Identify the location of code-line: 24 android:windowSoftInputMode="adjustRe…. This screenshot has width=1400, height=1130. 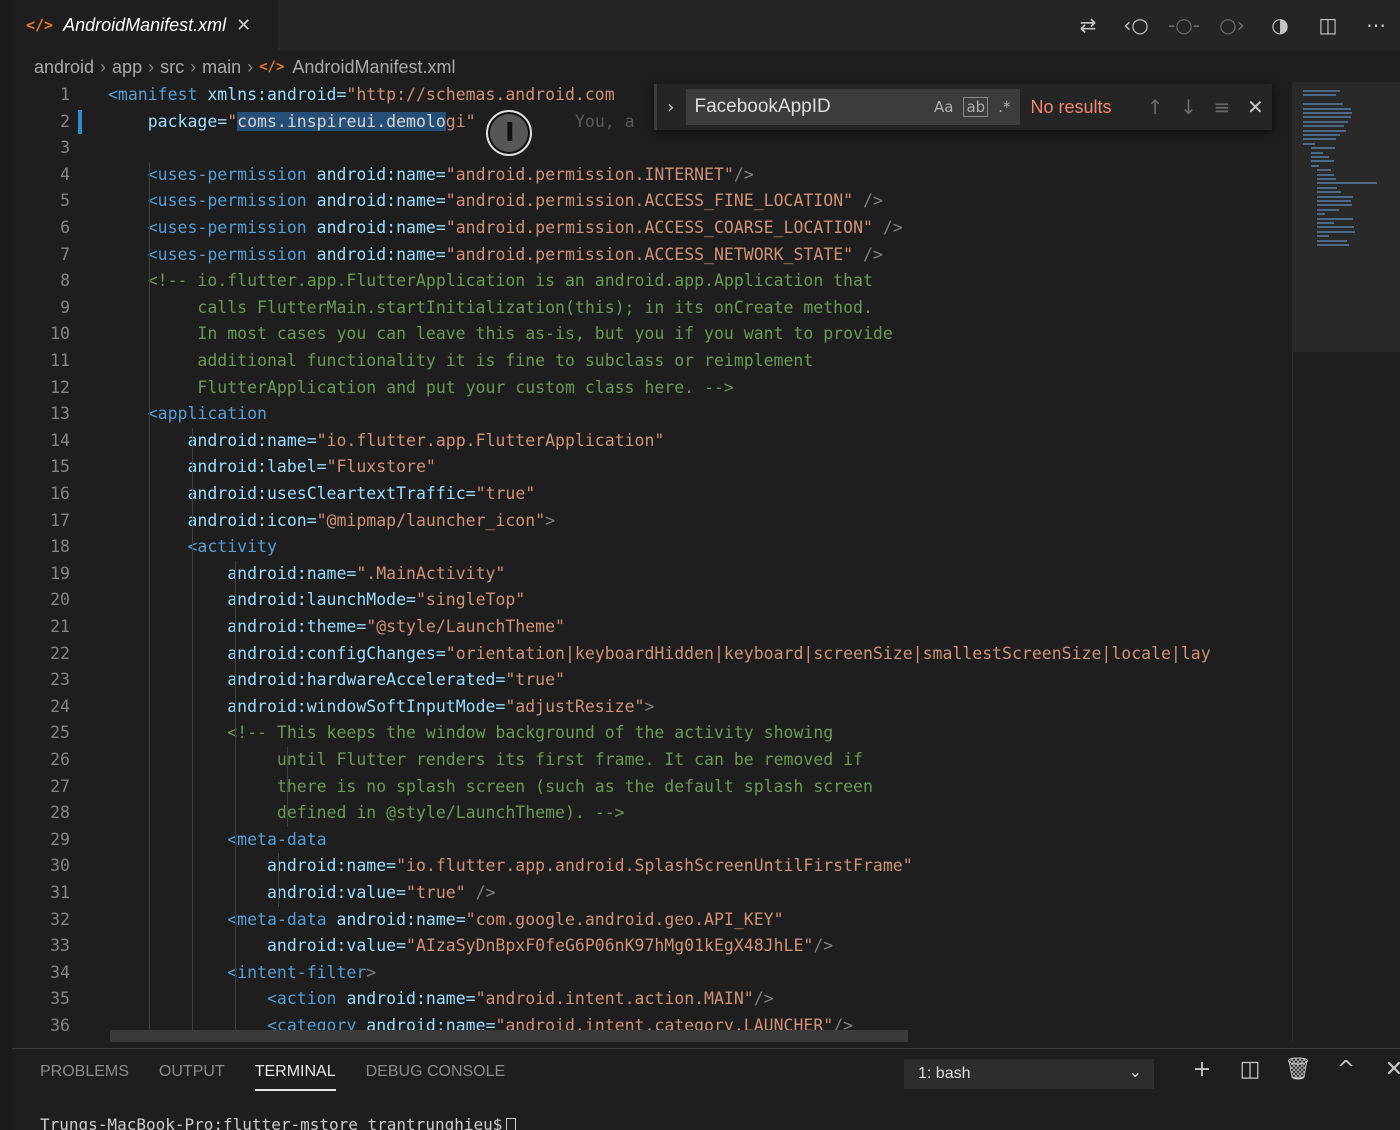
(652, 707).